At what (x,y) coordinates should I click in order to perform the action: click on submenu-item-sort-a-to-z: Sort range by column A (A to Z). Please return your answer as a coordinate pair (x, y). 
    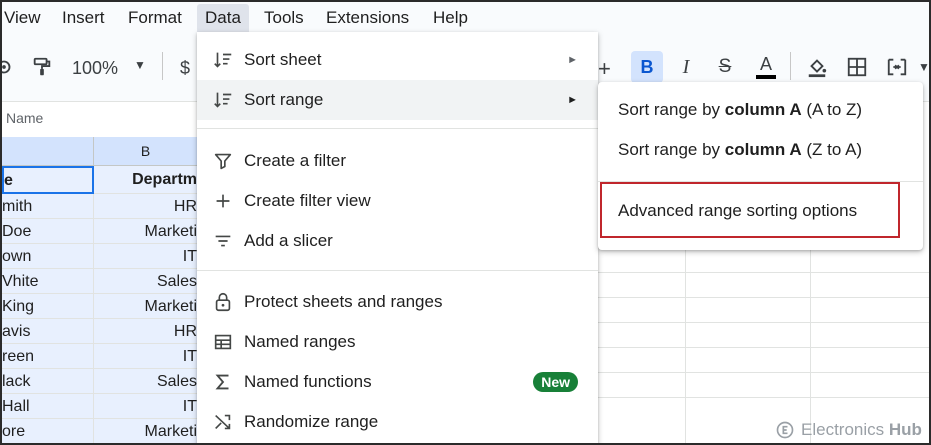
    Looking at the image, I should click on (760, 110).